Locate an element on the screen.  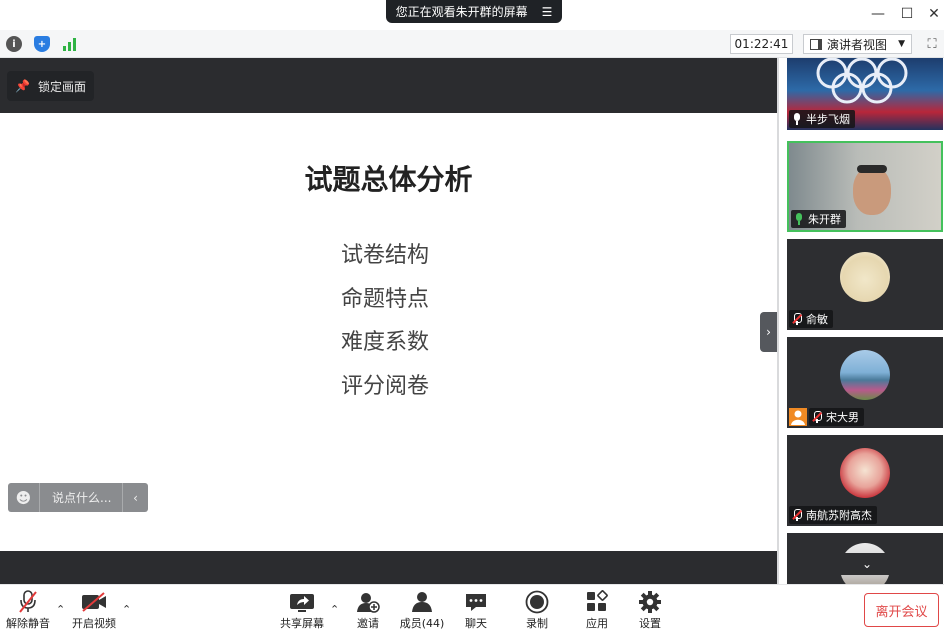
chat-label: 聊天 is located at coordinates (476, 623).